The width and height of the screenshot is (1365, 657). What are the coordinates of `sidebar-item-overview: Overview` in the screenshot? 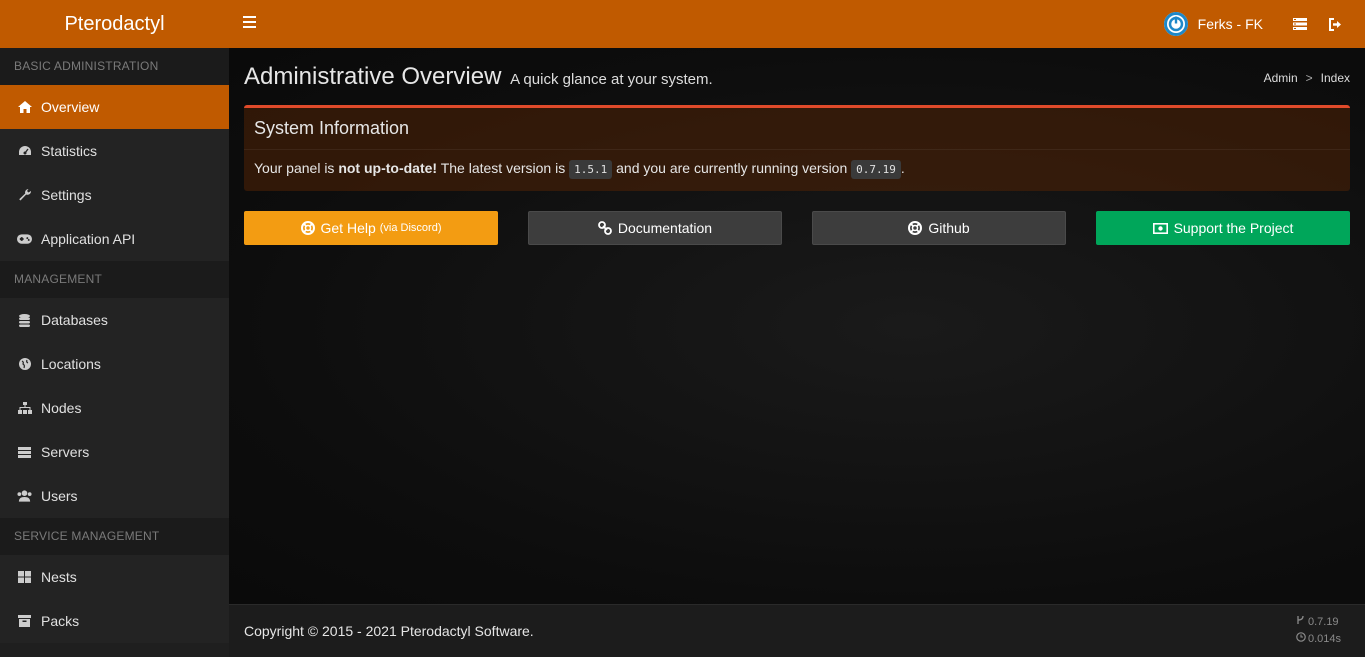 It's located at (114, 107).